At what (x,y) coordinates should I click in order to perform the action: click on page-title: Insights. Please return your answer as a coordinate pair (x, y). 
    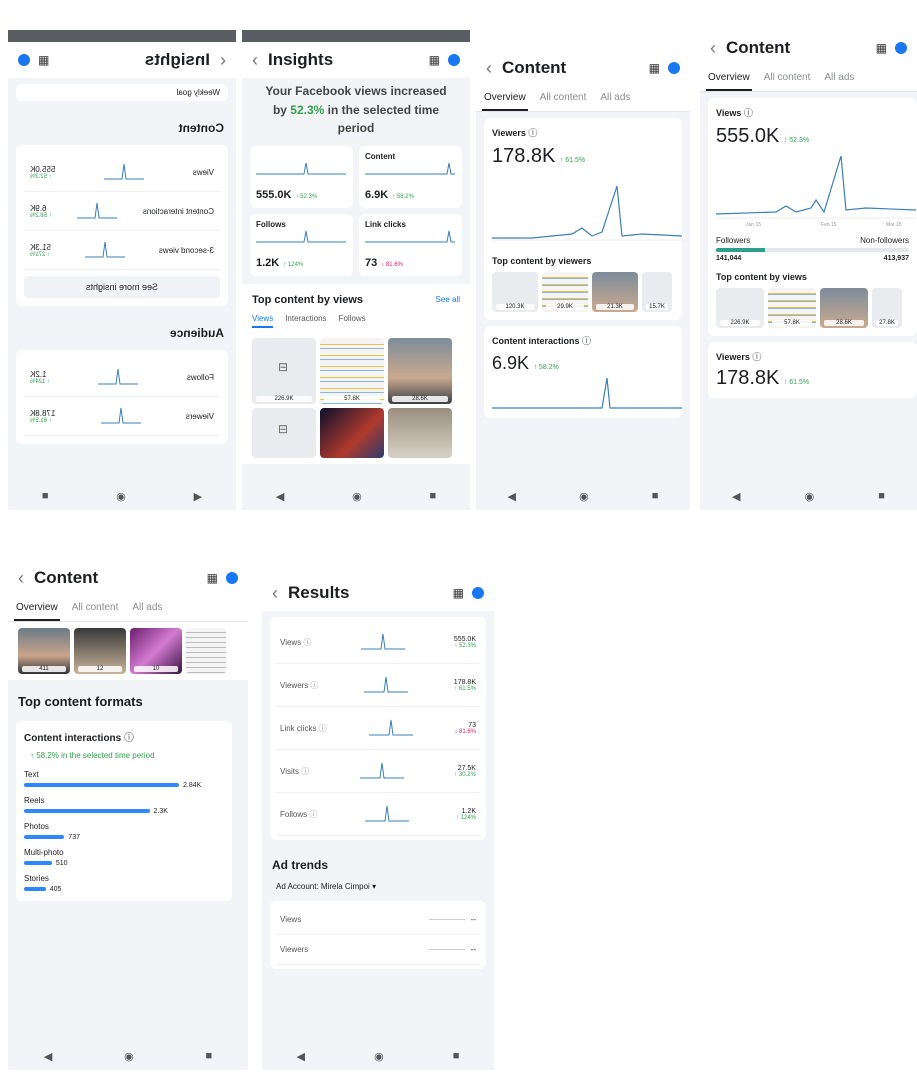
    Looking at the image, I should click on (301, 59).